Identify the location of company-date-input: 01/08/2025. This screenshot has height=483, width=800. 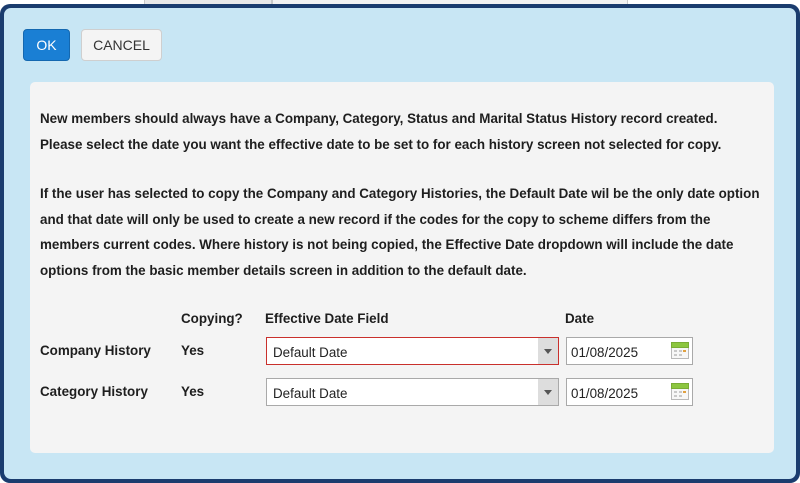
(629, 351).